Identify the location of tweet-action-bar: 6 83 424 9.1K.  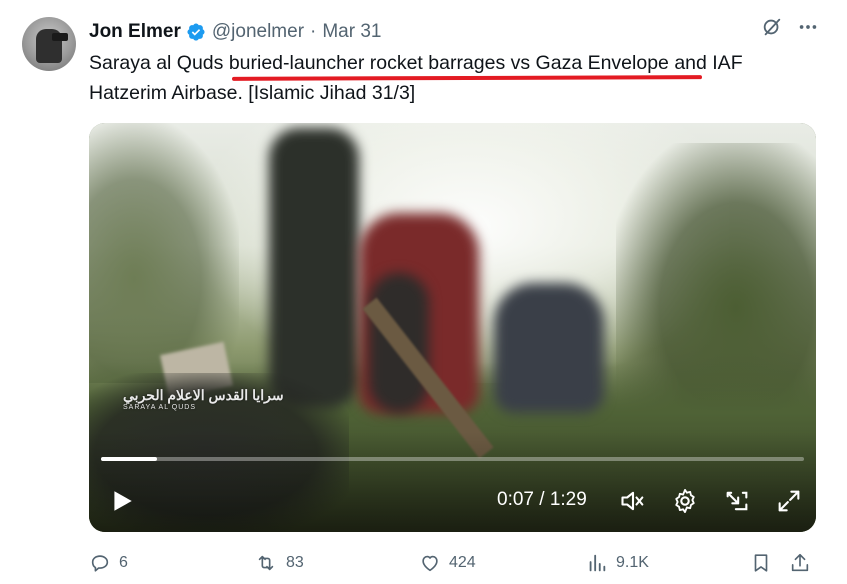
(454, 565).